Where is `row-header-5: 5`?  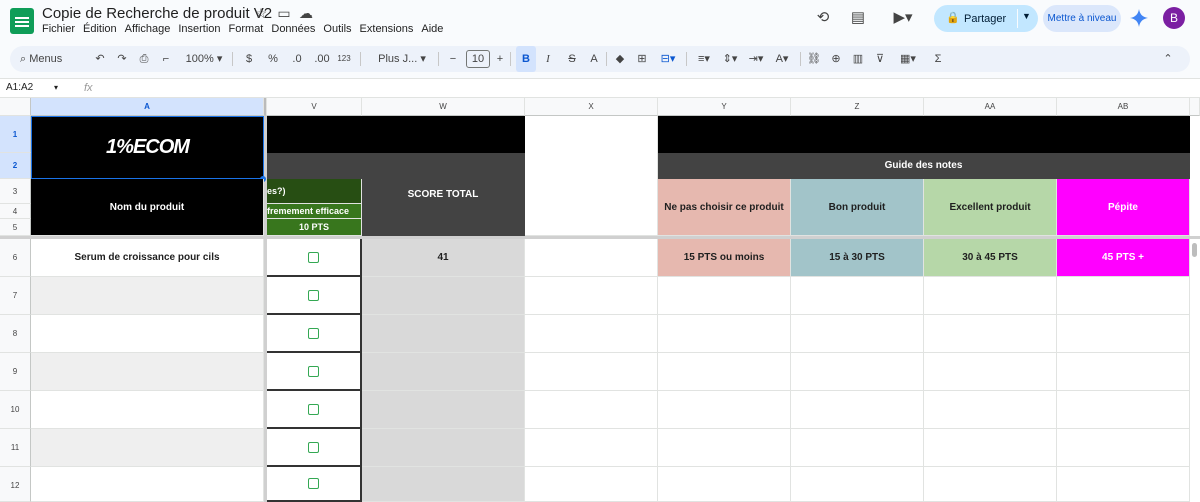
row-header-5: 5 is located at coordinates (15, 227).